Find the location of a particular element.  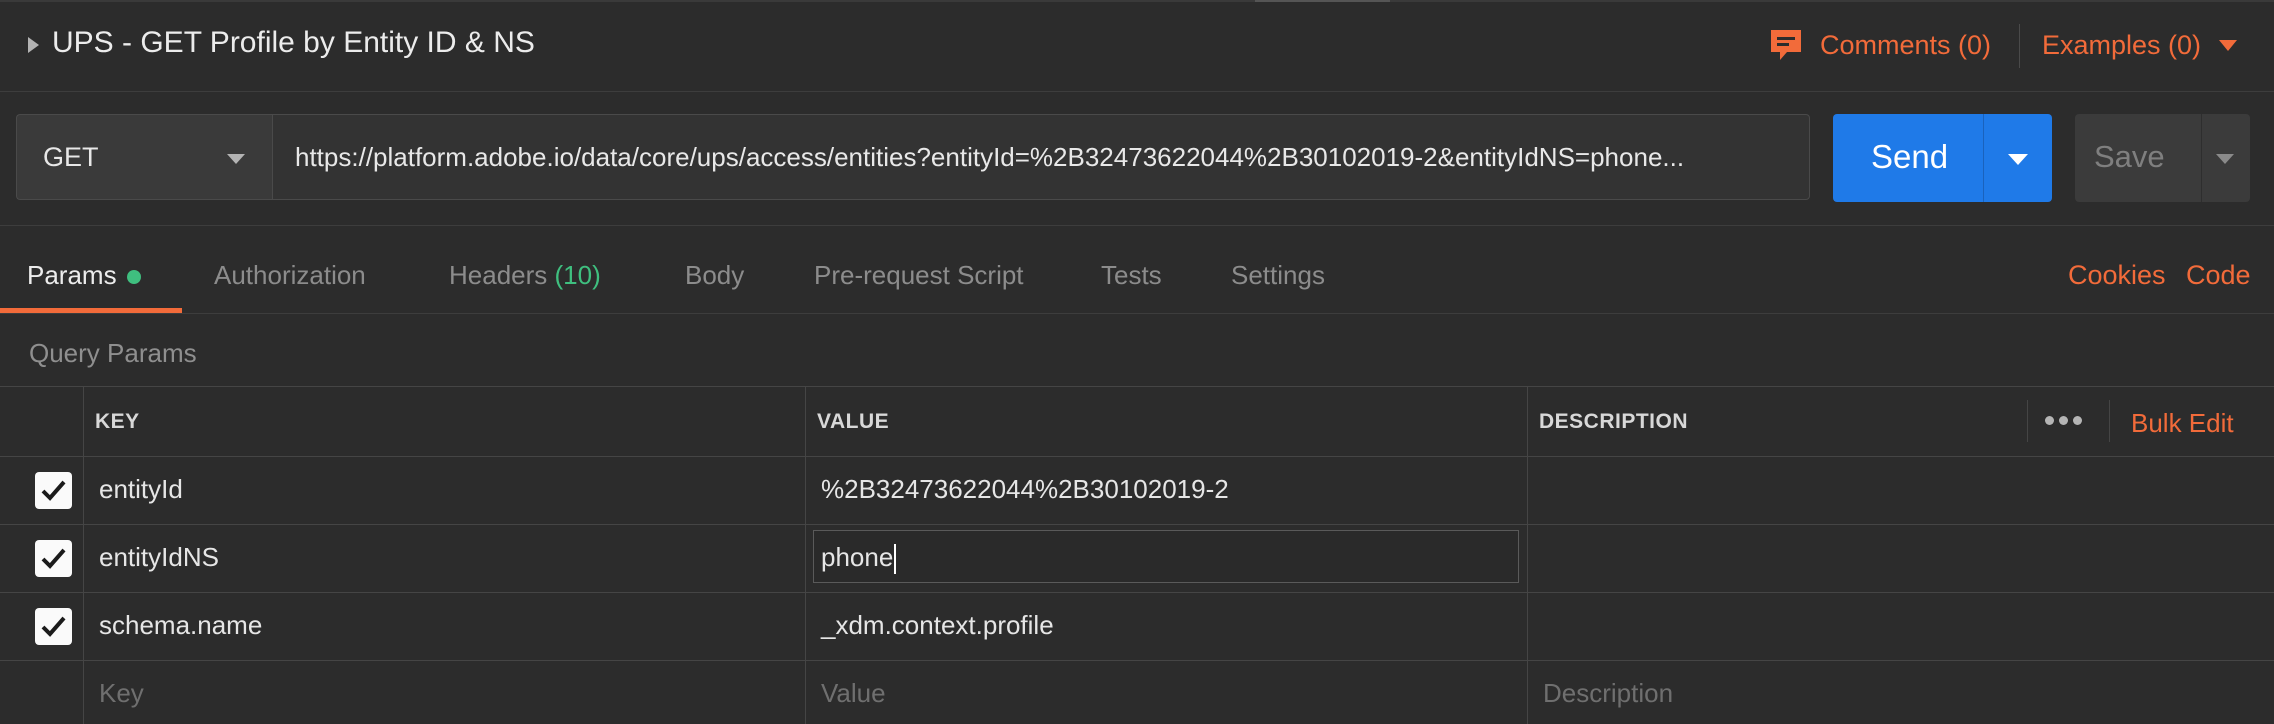

comments-label: Comments (0) is located at coordinates (1906, 44).